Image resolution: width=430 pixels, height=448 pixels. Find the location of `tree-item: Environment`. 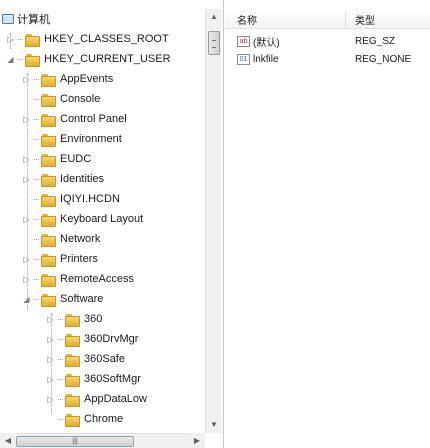

tree-item: Environment is located at coordinates (72, 139).